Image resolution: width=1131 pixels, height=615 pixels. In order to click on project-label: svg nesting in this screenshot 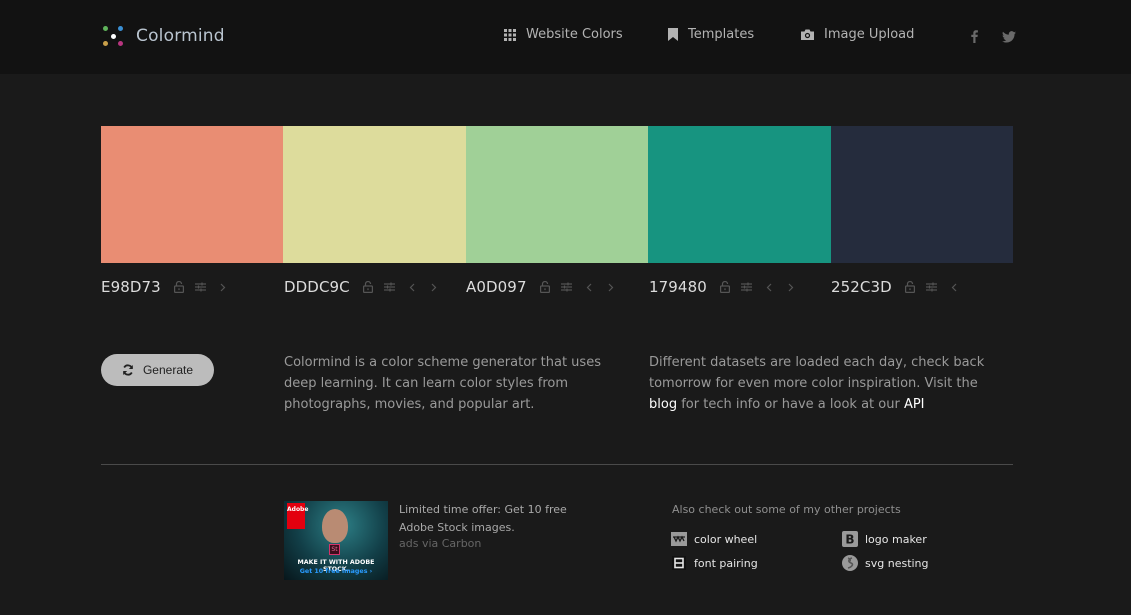, I will do `click(897, 563)`.